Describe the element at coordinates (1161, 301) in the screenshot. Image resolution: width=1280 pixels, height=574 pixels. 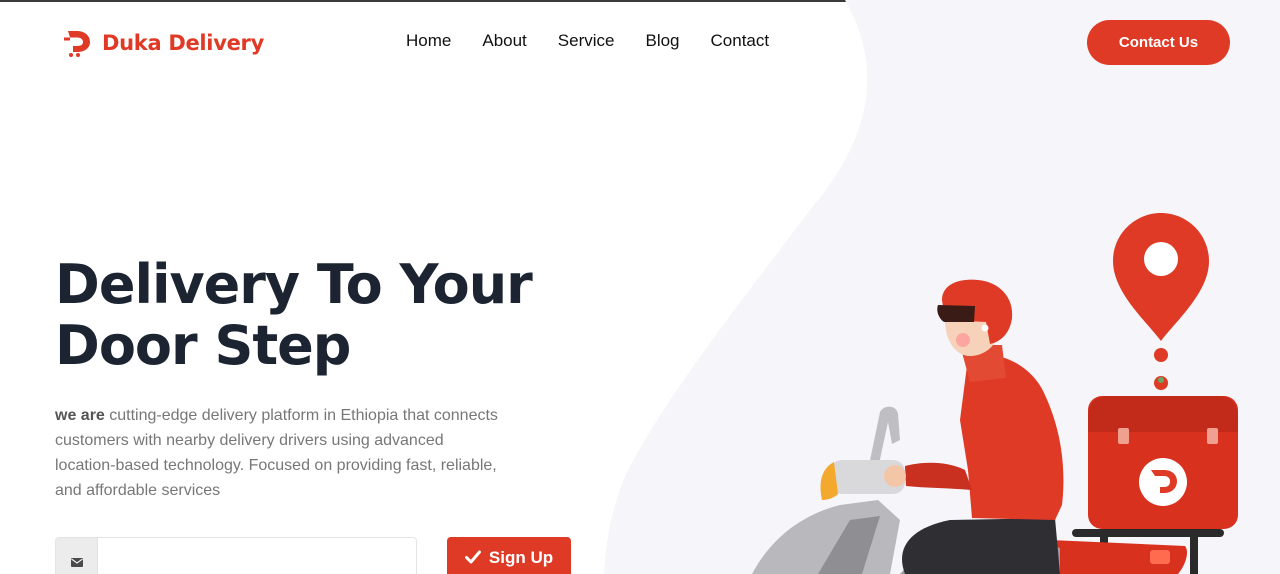
I see `location-pin-icon` at that location.